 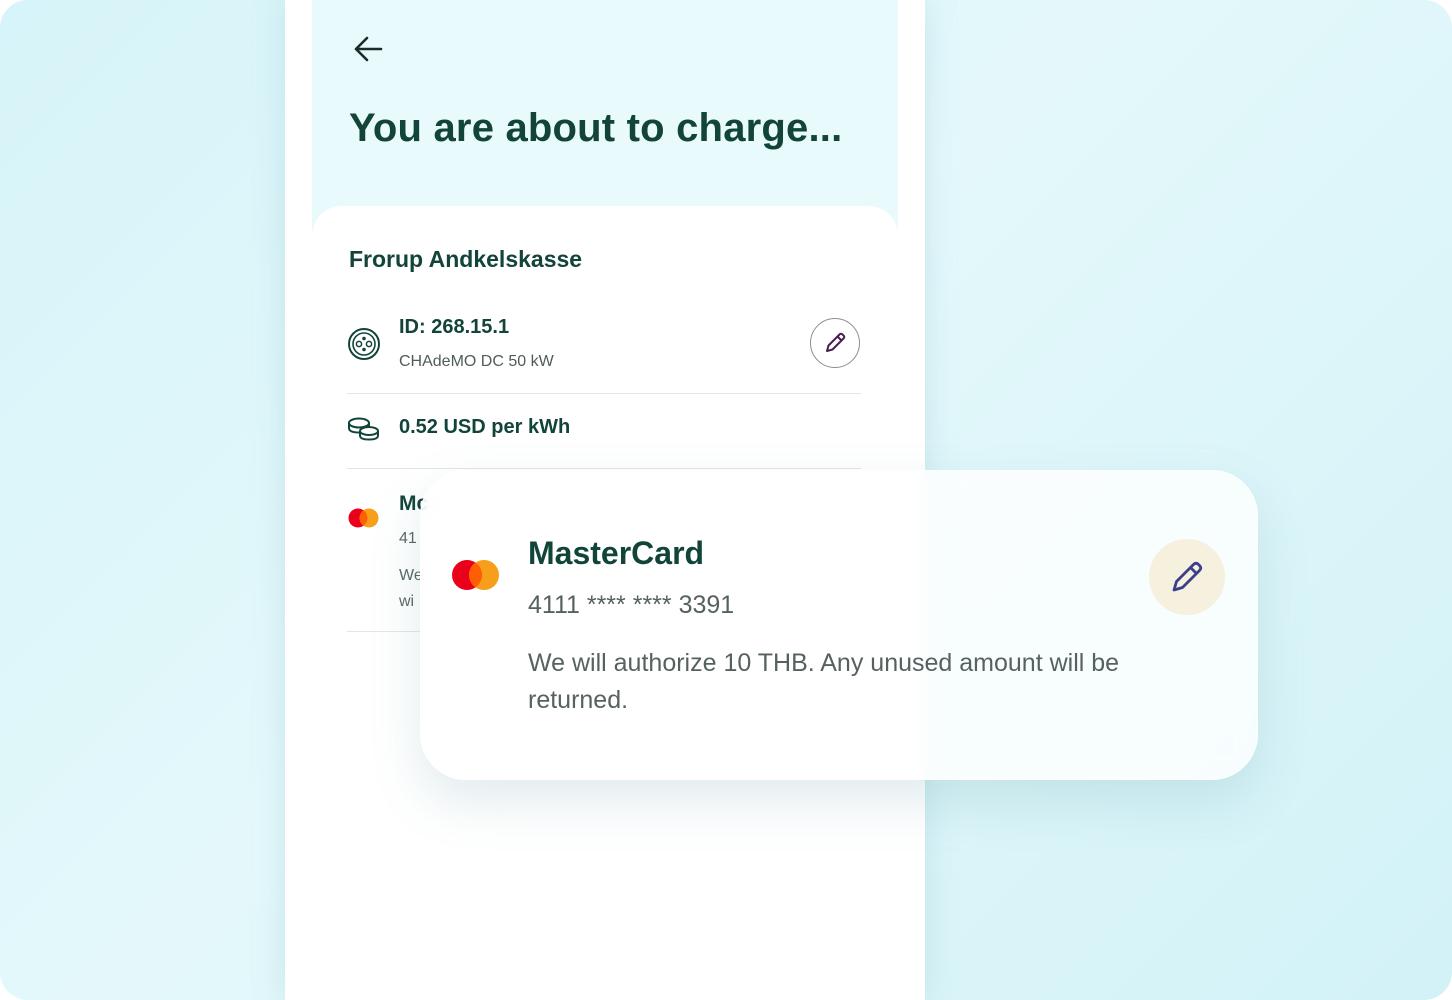 I want to click on payment-note-line: wi, so click(x=407, y=601).